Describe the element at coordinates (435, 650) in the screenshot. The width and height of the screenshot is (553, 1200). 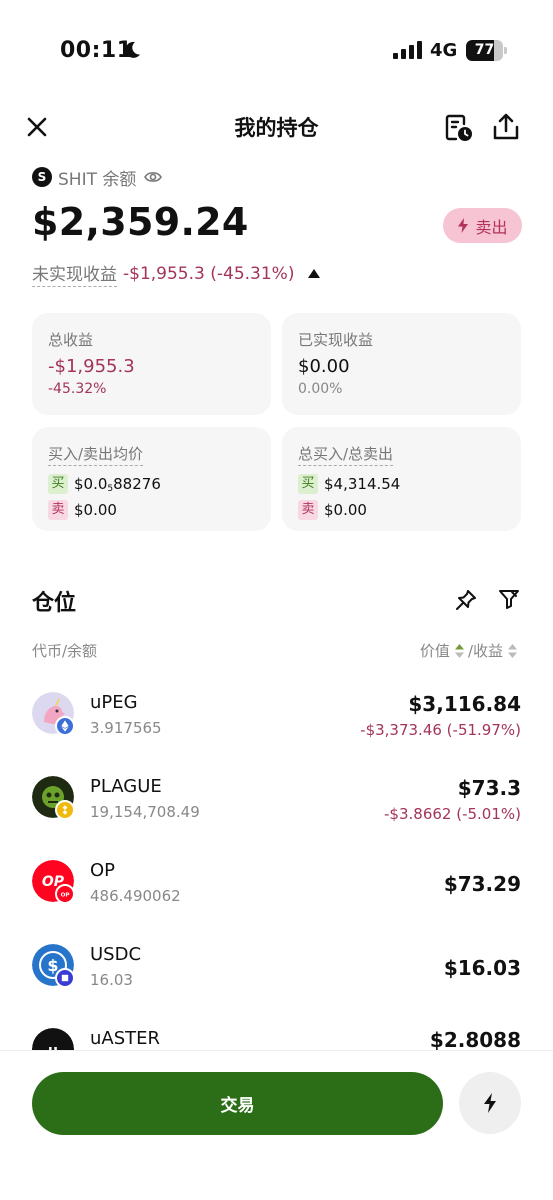
I see `column-value-label: 价值` at that location.